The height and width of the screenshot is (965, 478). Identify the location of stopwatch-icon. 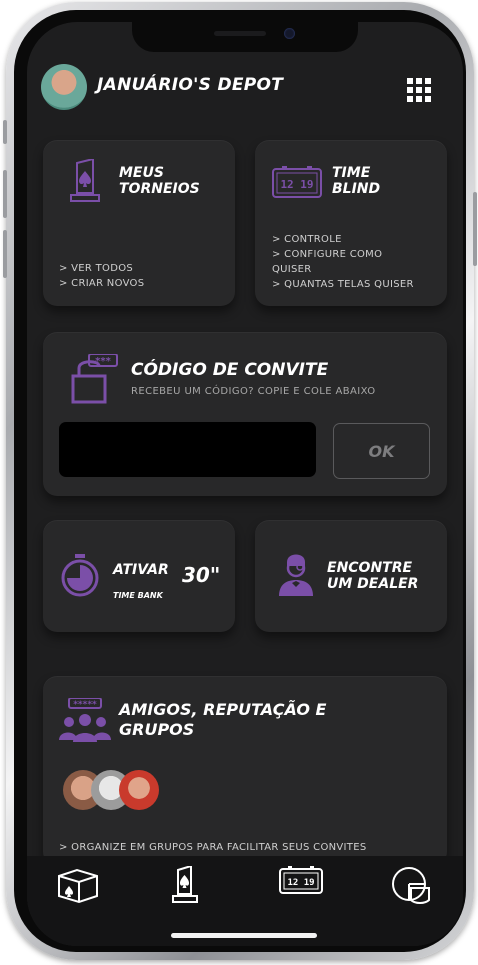
(80, 576).